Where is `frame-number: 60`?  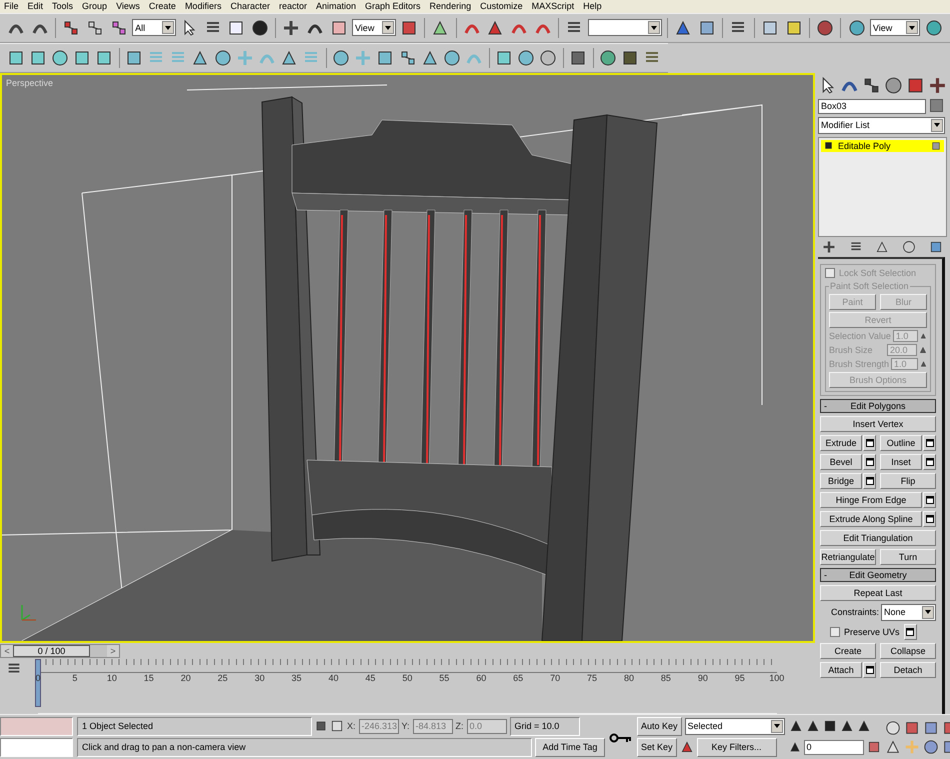
frame-number: 60 is located at coordinates (481, 677).